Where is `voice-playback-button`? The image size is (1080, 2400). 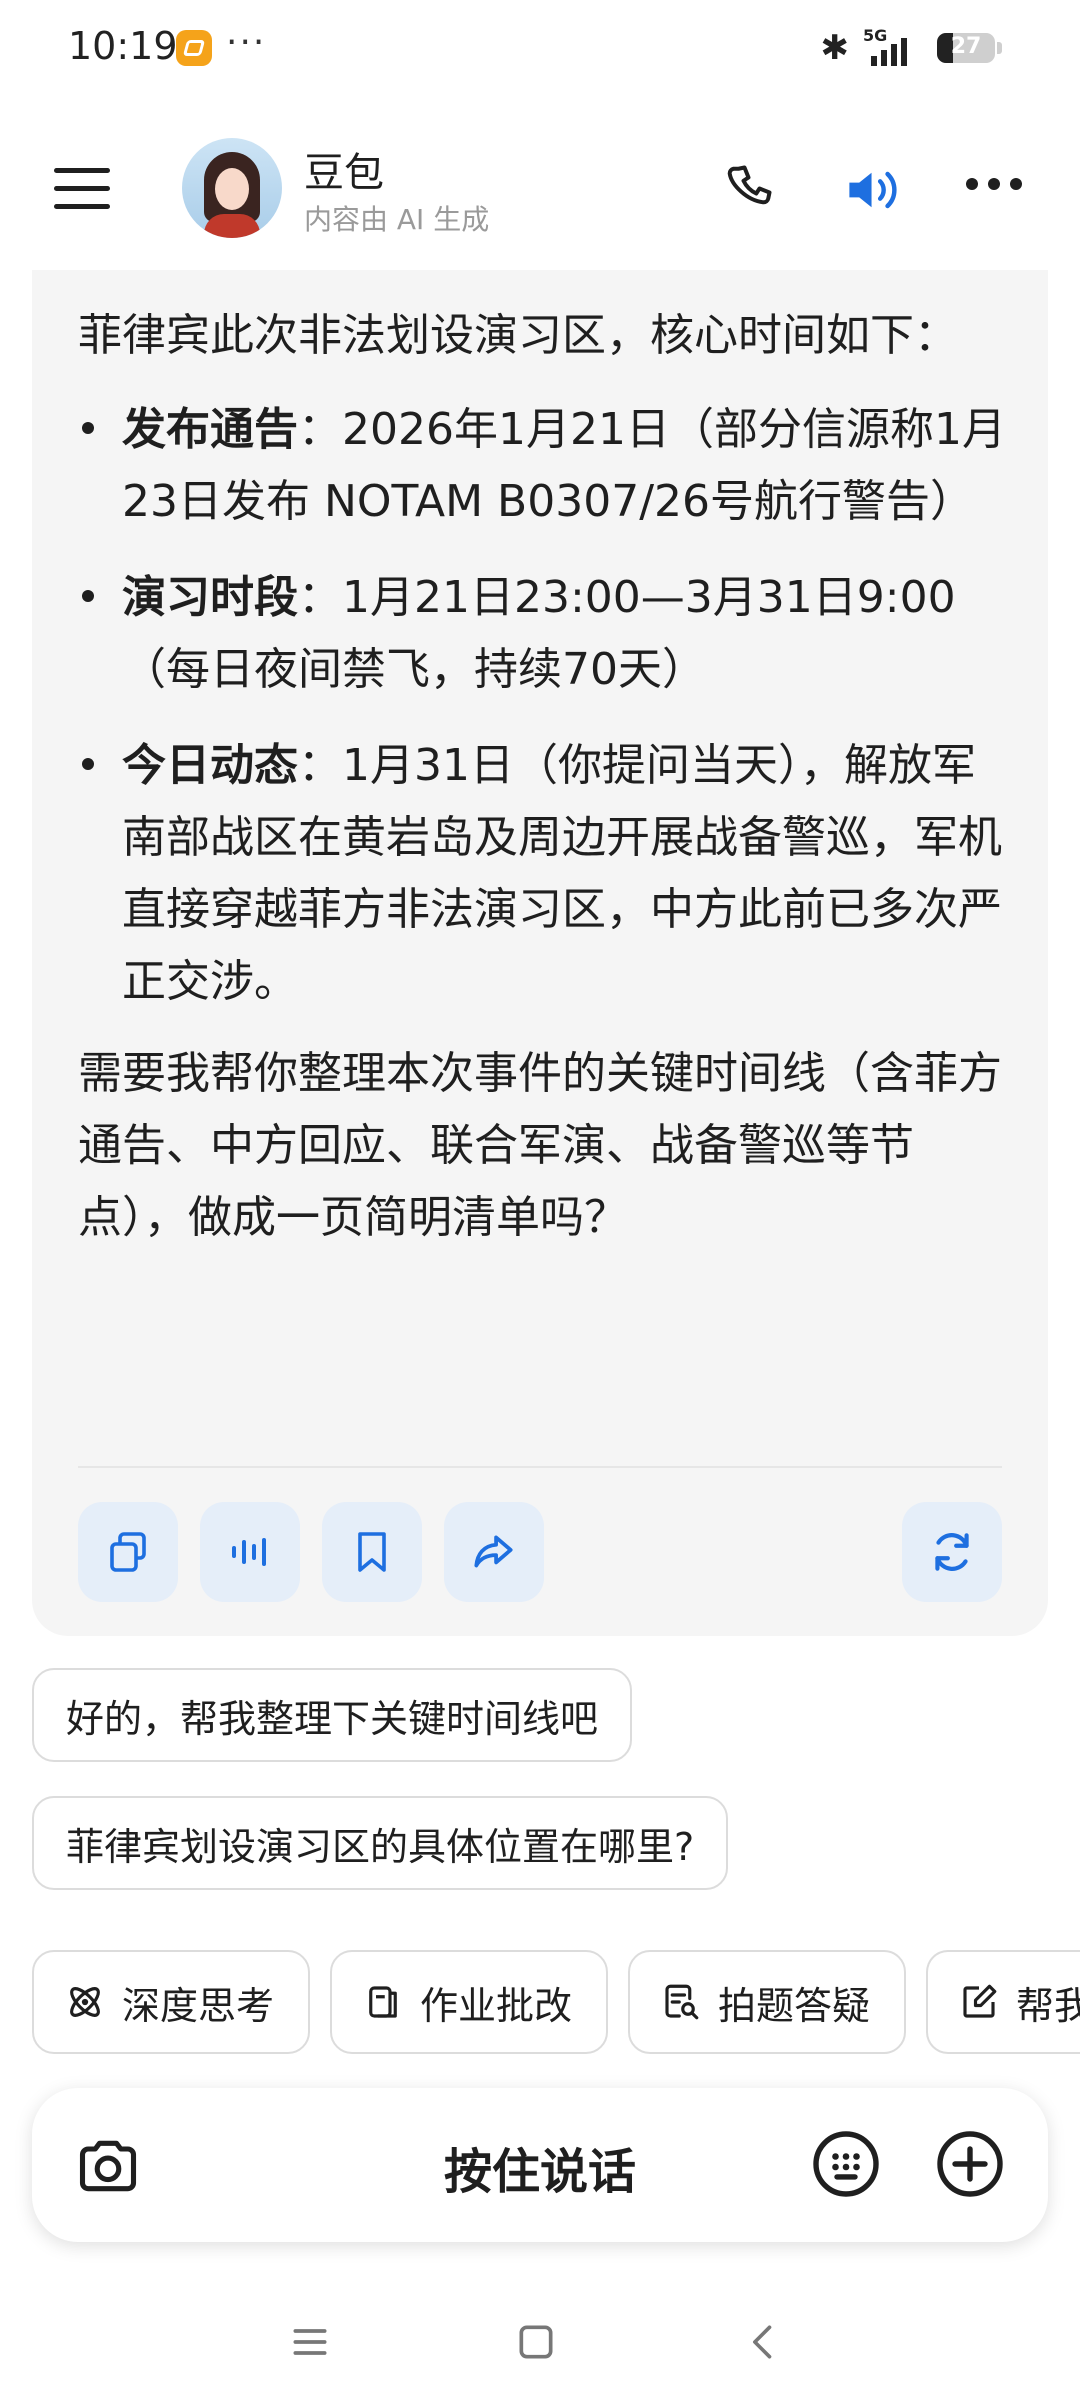
voice-playback-button is located at coordinates (250, 1552).